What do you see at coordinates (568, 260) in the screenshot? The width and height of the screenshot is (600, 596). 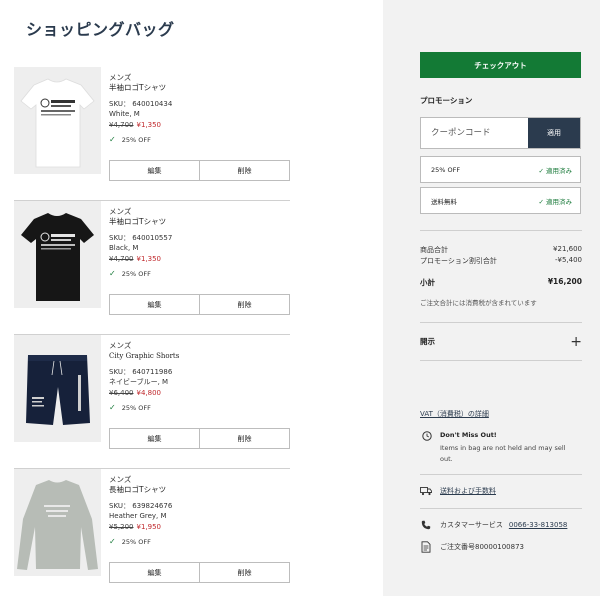 I see `promotion-discount-value: -¥5,400` at bounding box center [568, 260].